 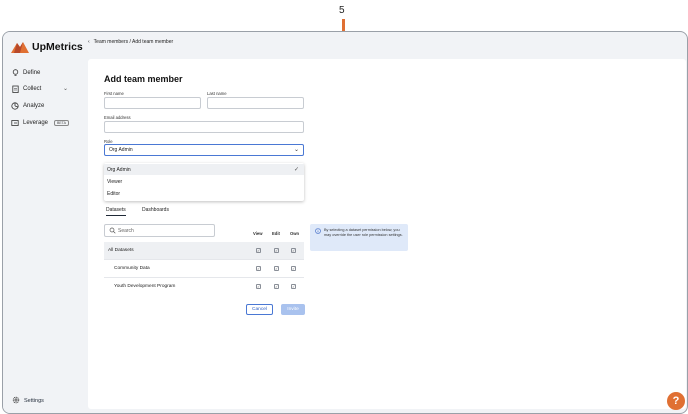 What do you see at coordinates (114, 93) in the screenshot?
I see `first-name-label: First name` at bounding box center [114, 93].